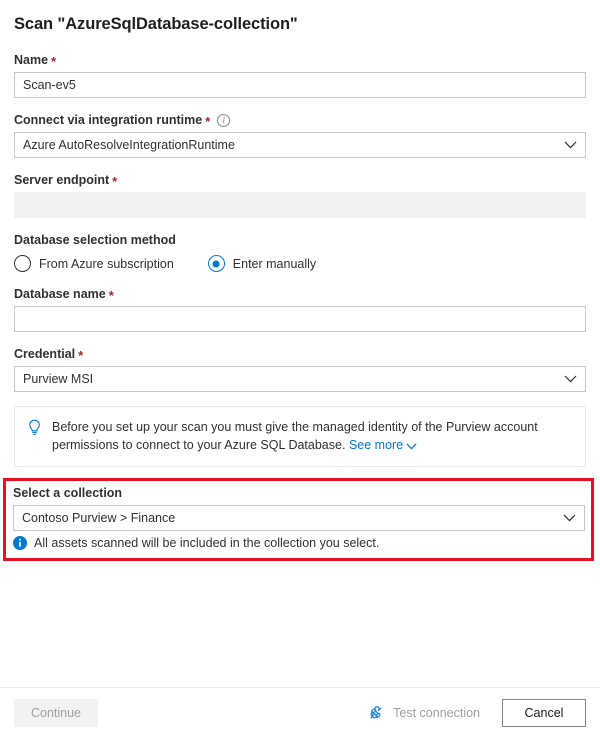 The width and height of the screenshot is (600, 738). I want to click on info-filled-icon, so click(20, 543).